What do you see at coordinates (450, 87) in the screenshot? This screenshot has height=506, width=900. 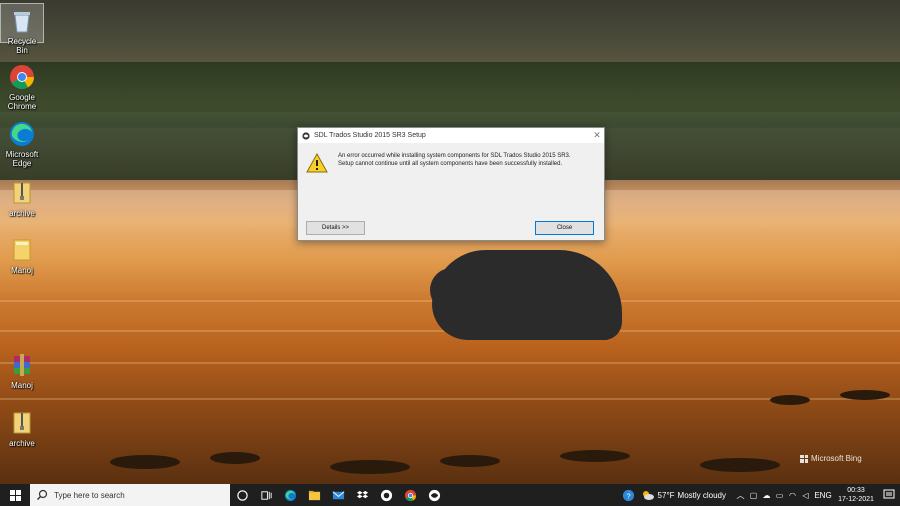 I see `wallpaper-far-shore` at bounding box center [450, 87].